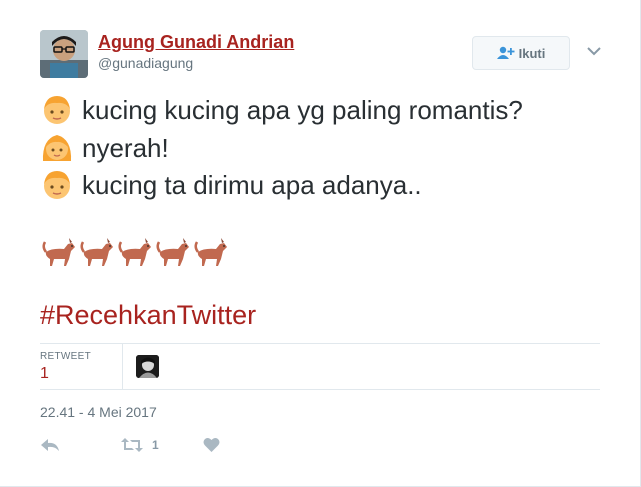 Image resolution: width=641 pixels, height=487 pixels. I want to click on girl-emoji-icon, so click(57, 148).